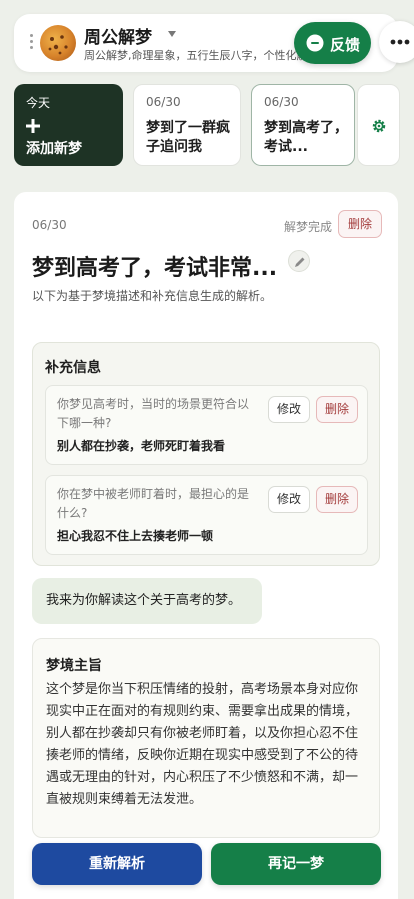  I want to click on chat-bubble-icon, so click(315, 43).